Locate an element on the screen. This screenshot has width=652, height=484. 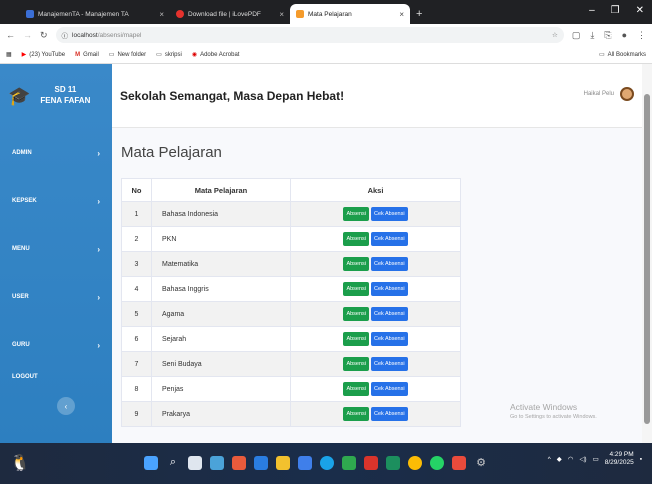
bookmark-adobe: ◉ Adobe Acrobat is located at coordinates (216, 55).